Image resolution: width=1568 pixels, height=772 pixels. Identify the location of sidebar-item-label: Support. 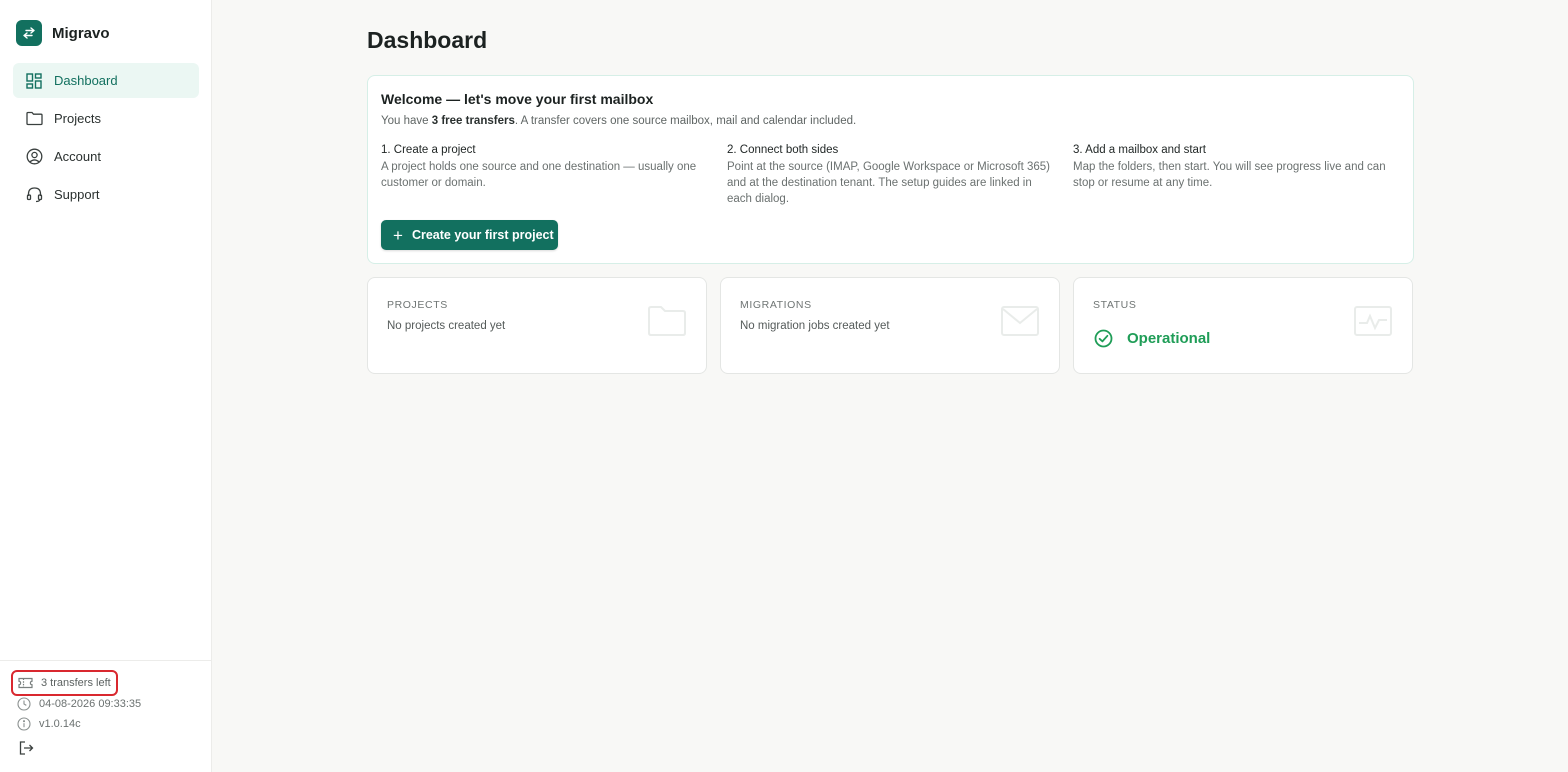
(77, 194).